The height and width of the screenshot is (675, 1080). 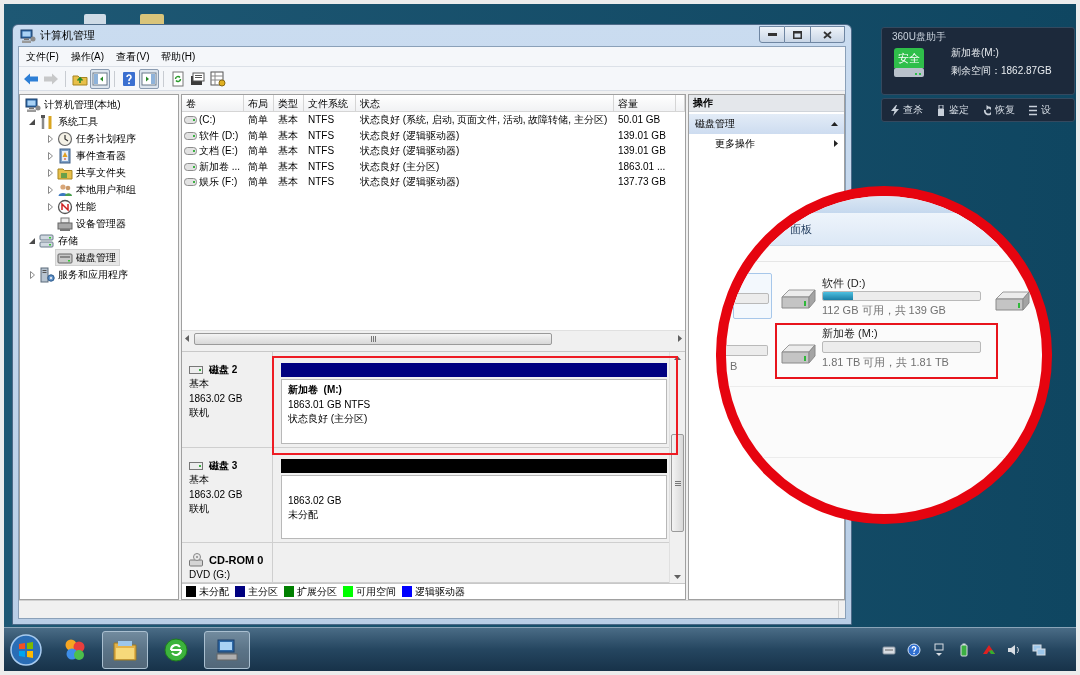 I want to click on partition-info: 1863.01 GB NTFS, so click(x=330, y=404).